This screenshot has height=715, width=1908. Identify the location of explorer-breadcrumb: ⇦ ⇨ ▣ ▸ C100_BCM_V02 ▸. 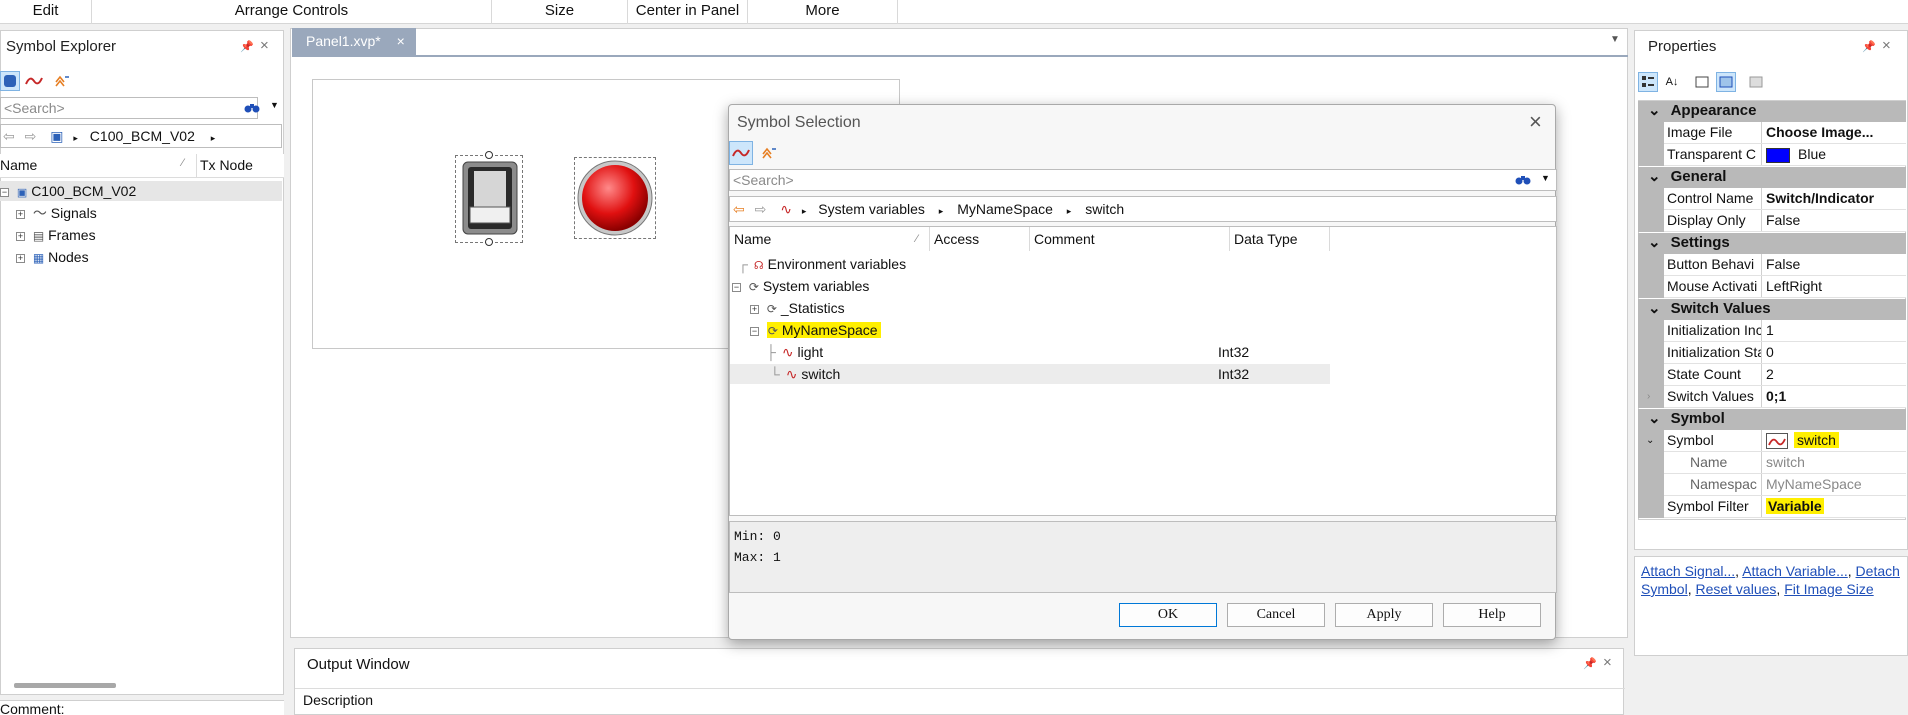
(141, 136).